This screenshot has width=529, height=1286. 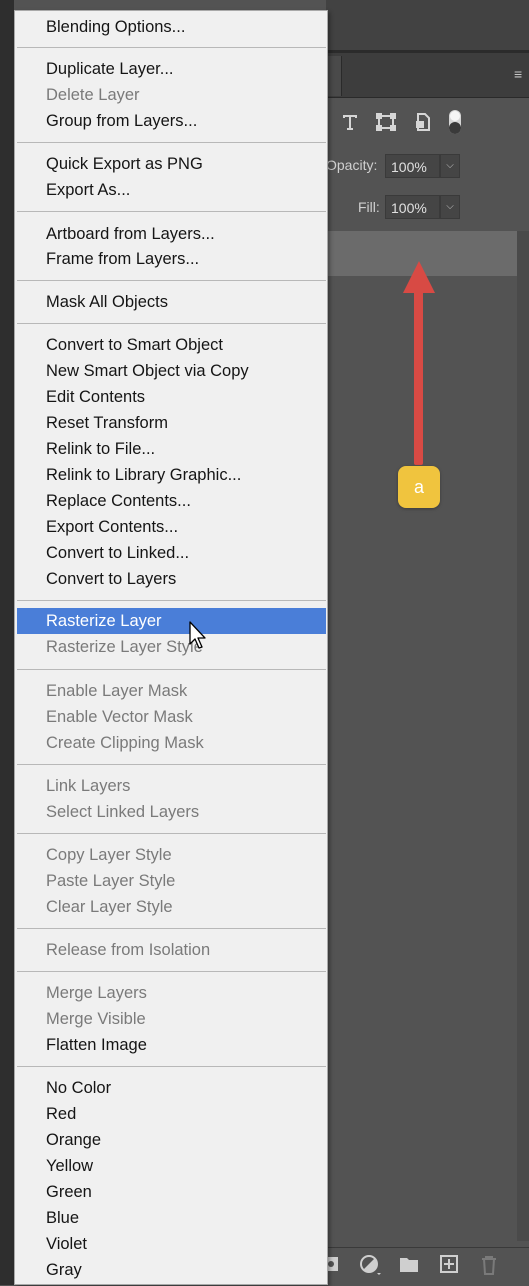 I want to click on menu-item-select-linked-layers: Select Linked Layers, so click(x=123, y=812).